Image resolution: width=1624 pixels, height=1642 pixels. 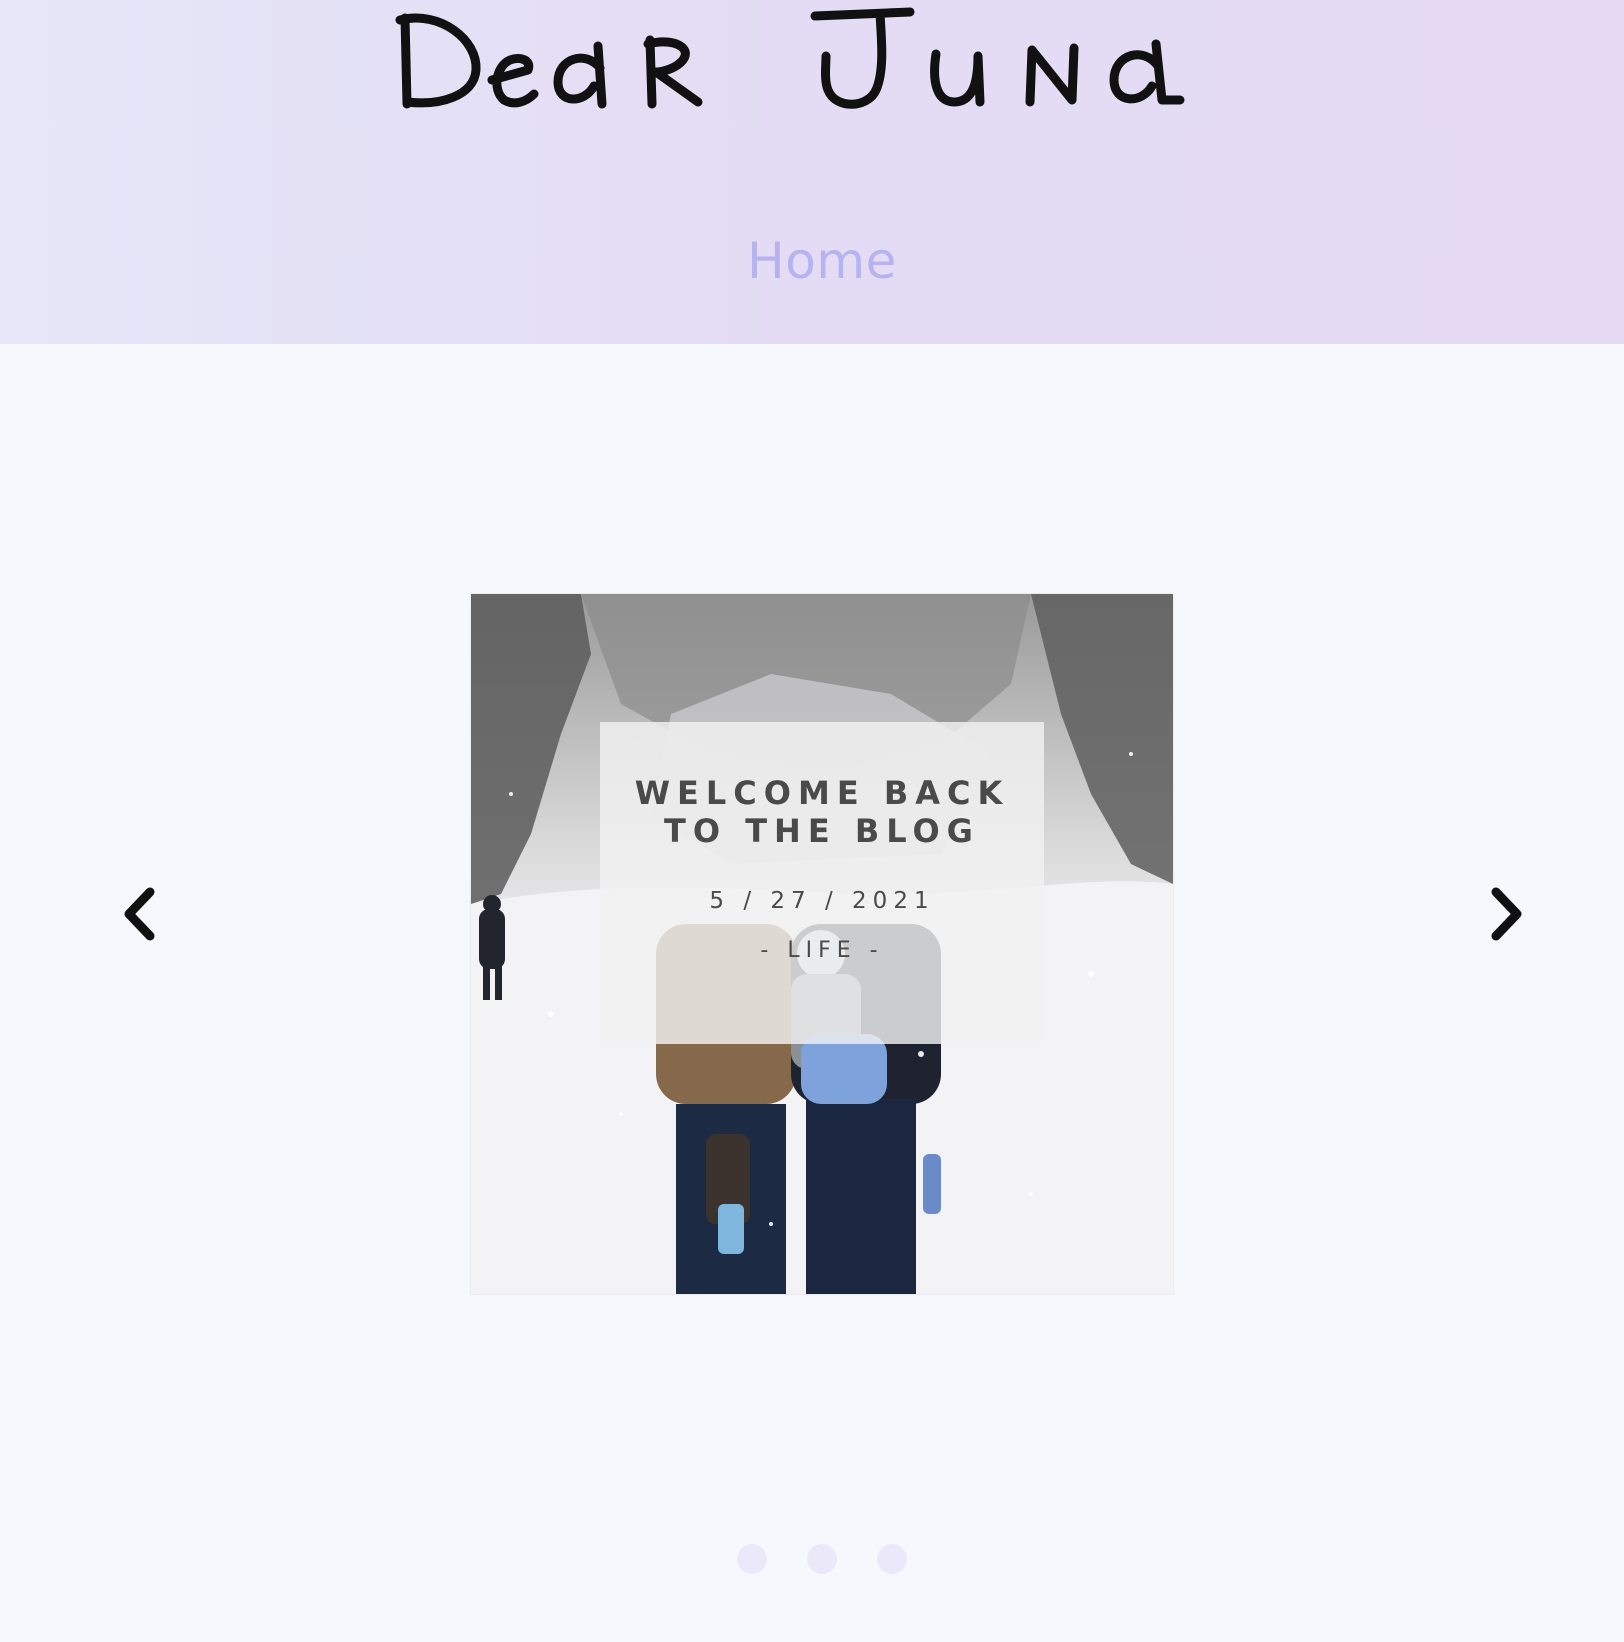 I want to click on nav-link-home: Home, so click(x=812, y=261).